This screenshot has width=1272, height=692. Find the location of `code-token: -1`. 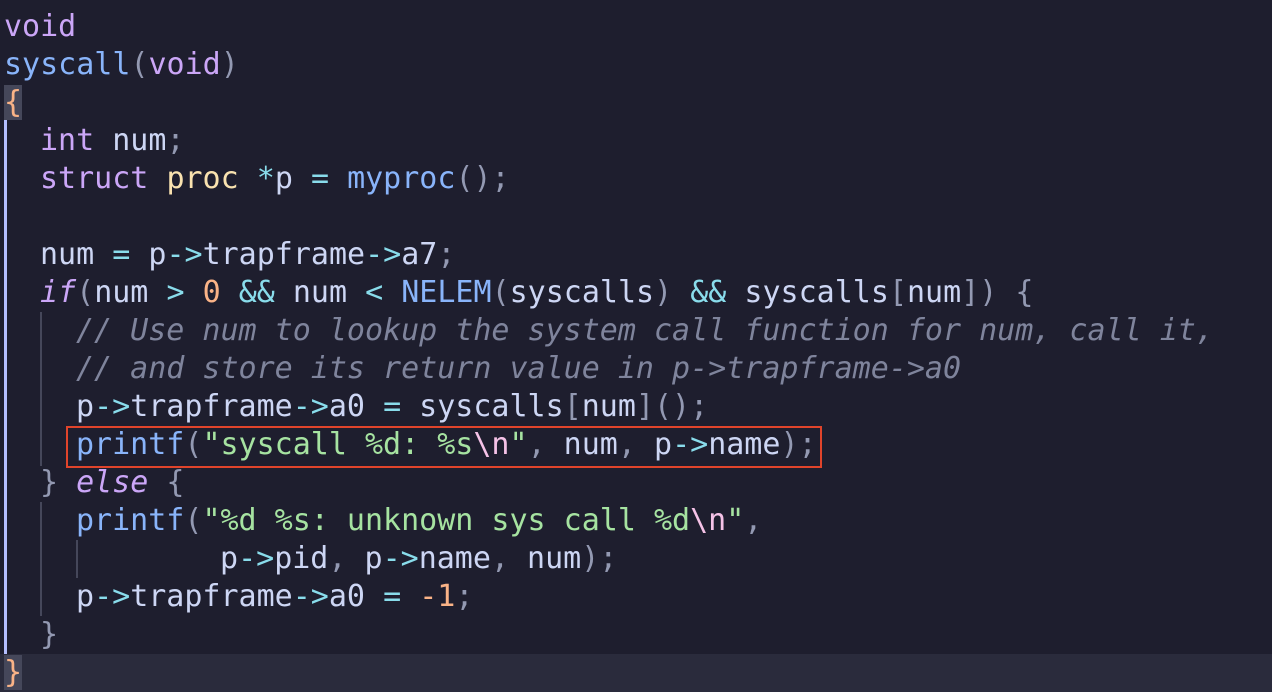

code-token: -1 is located at coordinates (437, 596).